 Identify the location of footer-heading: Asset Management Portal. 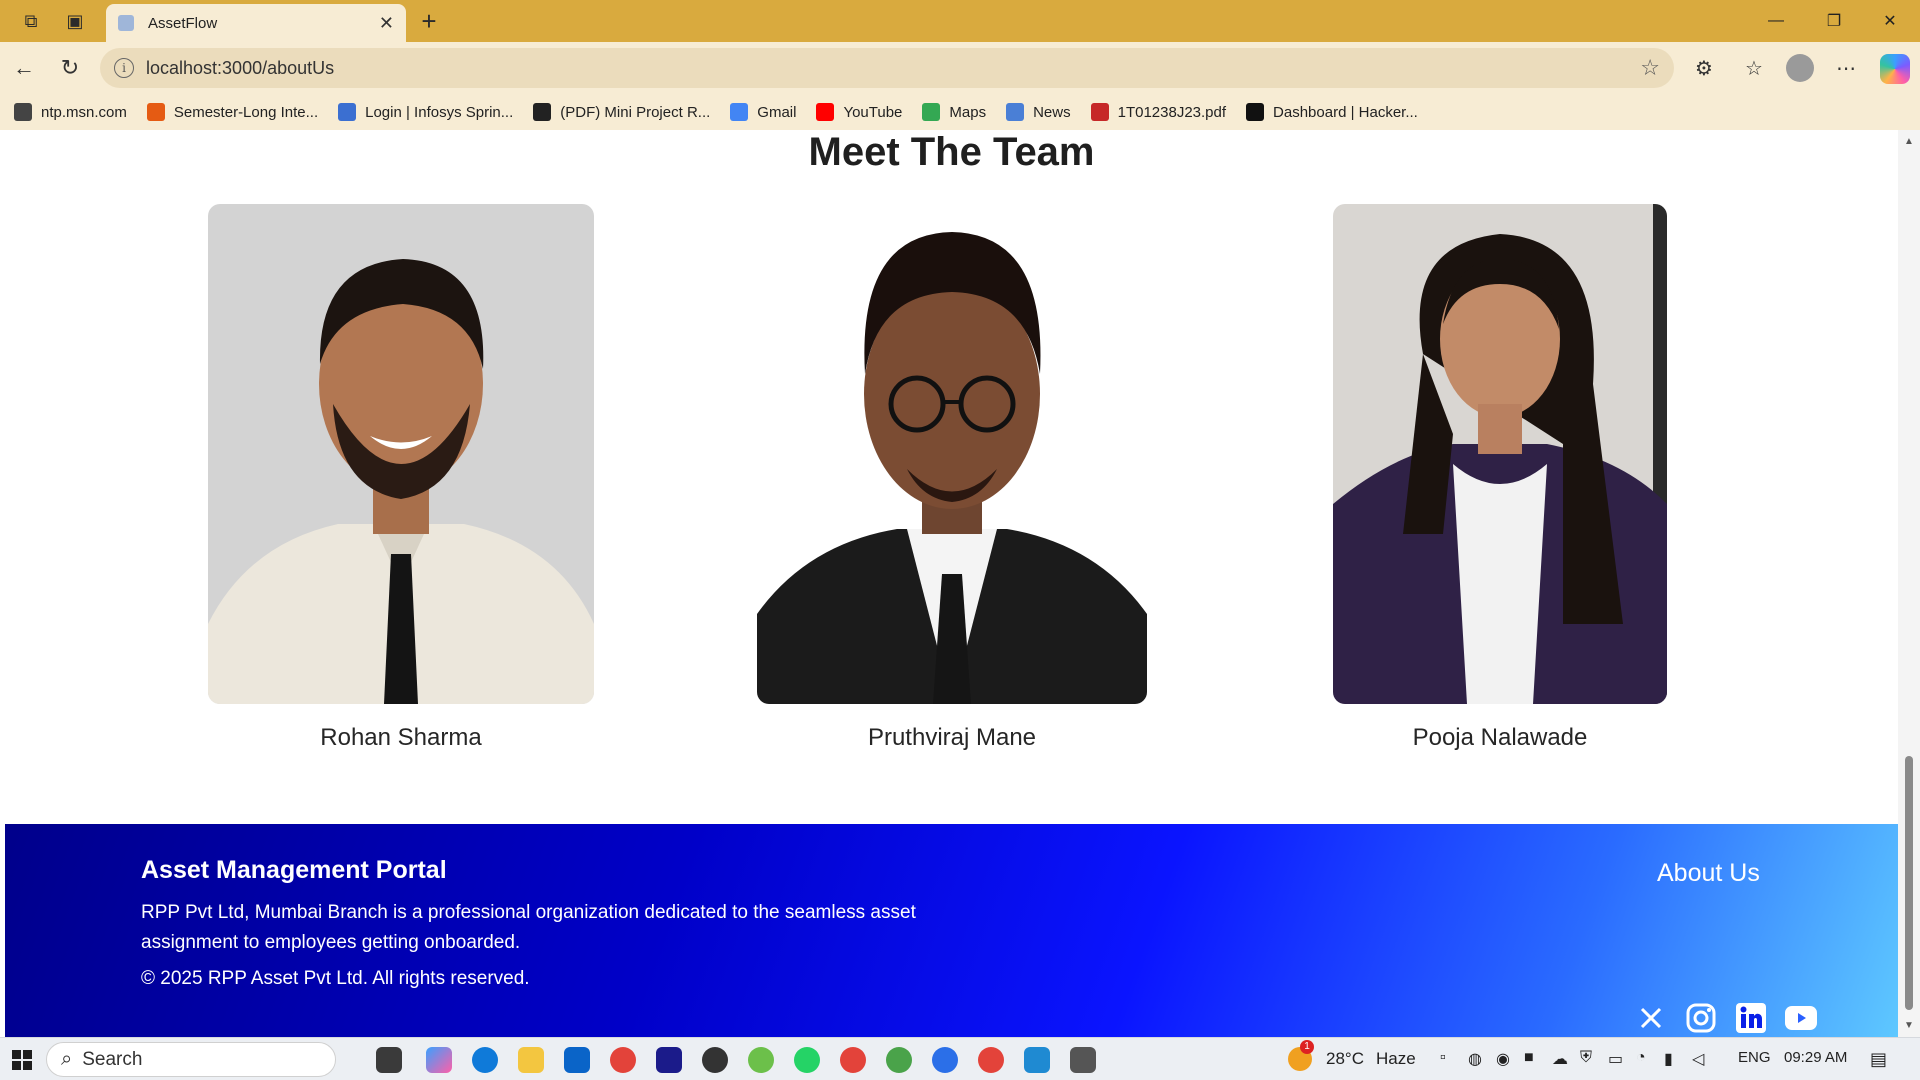
(294, 870).